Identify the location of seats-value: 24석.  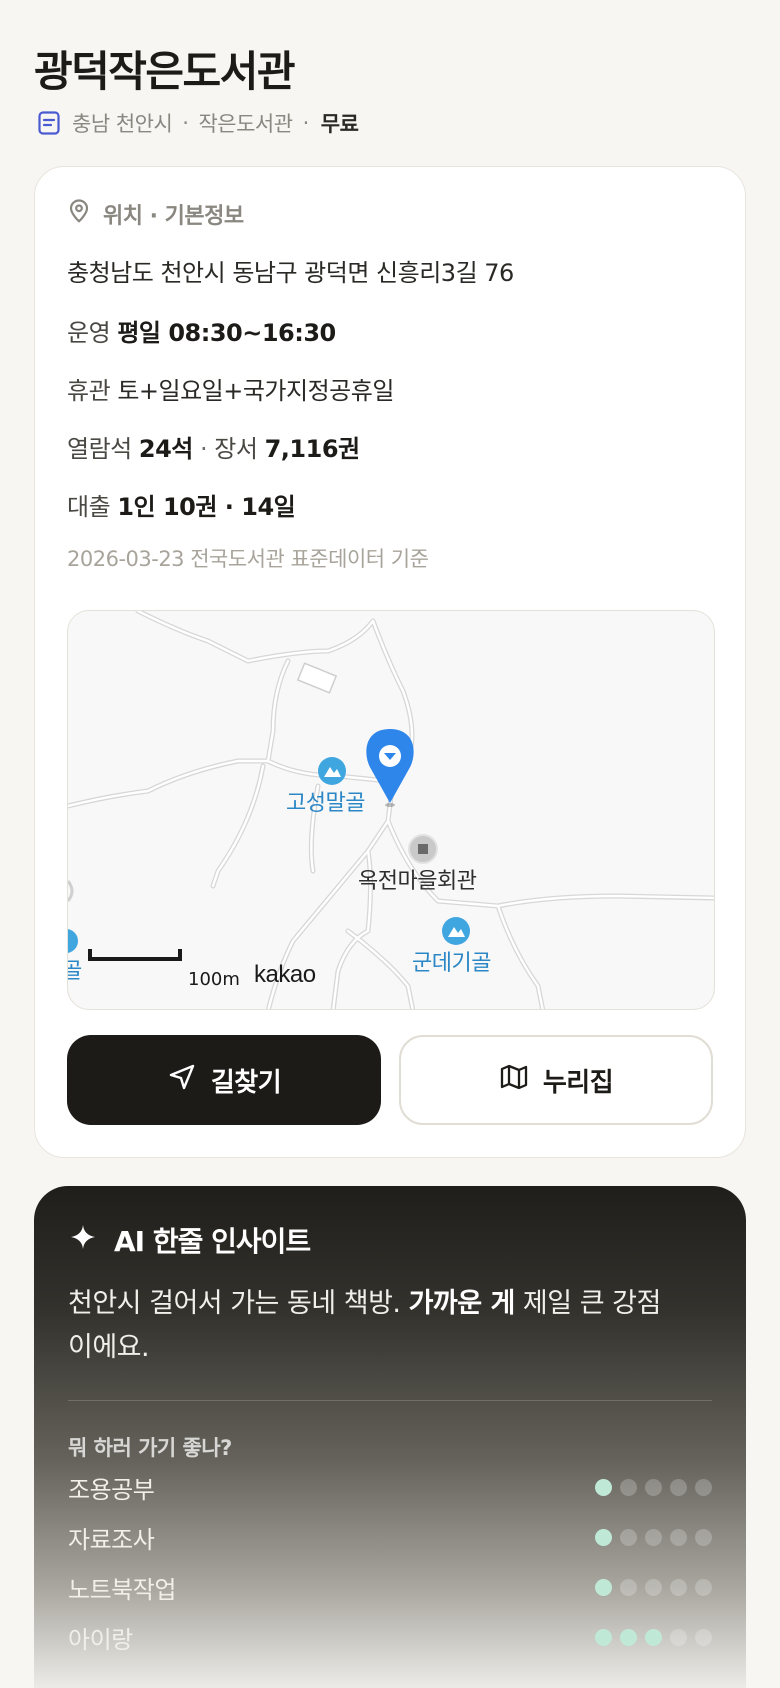
(165, 449).